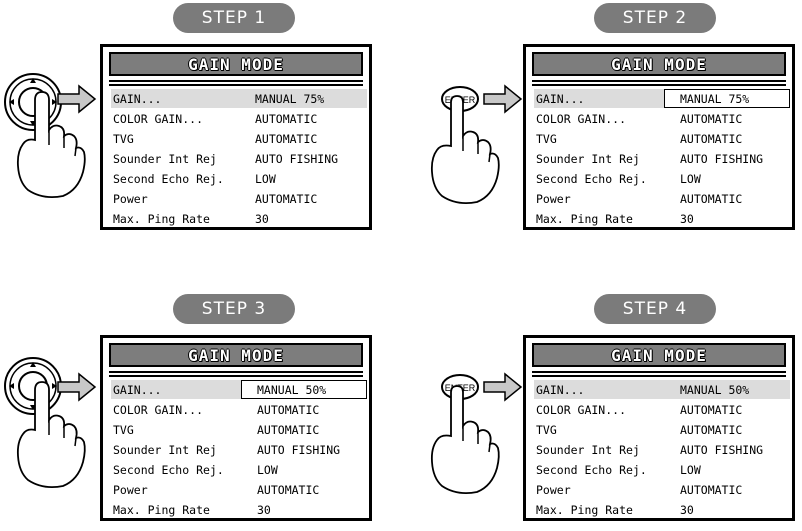 This screenshot has height=531, width=802. I want to click on step-4-badge: STEP 4, so click(655, 309).